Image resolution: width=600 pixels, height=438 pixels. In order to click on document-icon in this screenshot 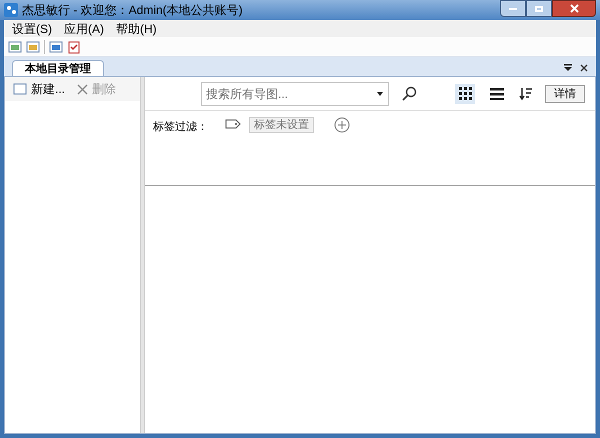, I will do `click(20, 89)`.